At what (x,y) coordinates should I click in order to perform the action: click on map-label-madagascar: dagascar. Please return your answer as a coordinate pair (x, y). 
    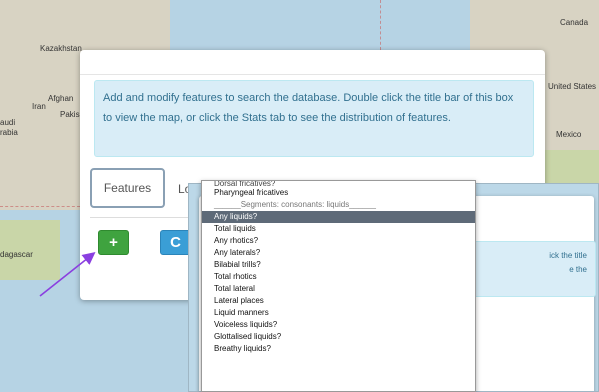
    Looking at the image, I should click on (16, 254).